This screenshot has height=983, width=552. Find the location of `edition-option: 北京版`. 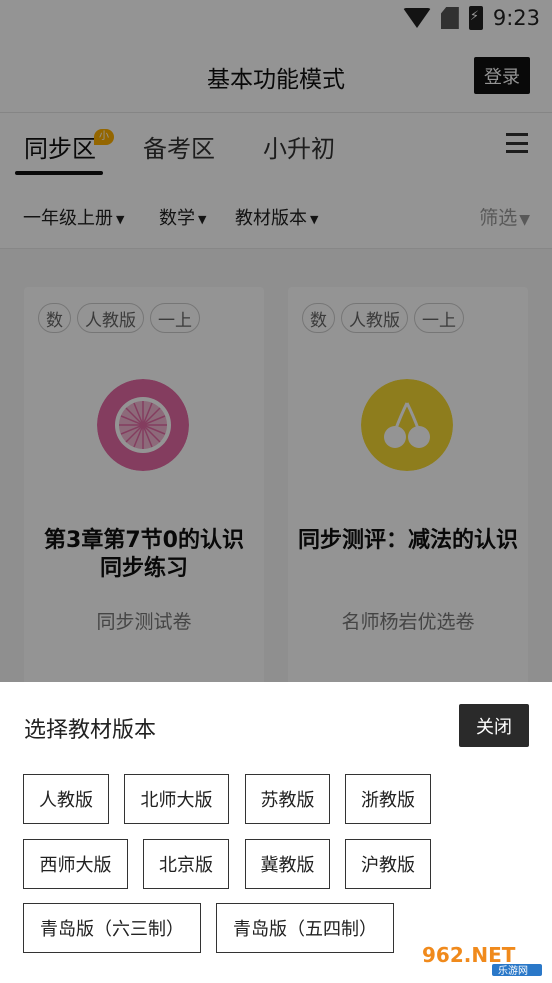

edition-option: 北京版 is located at coordinates (186, 864).